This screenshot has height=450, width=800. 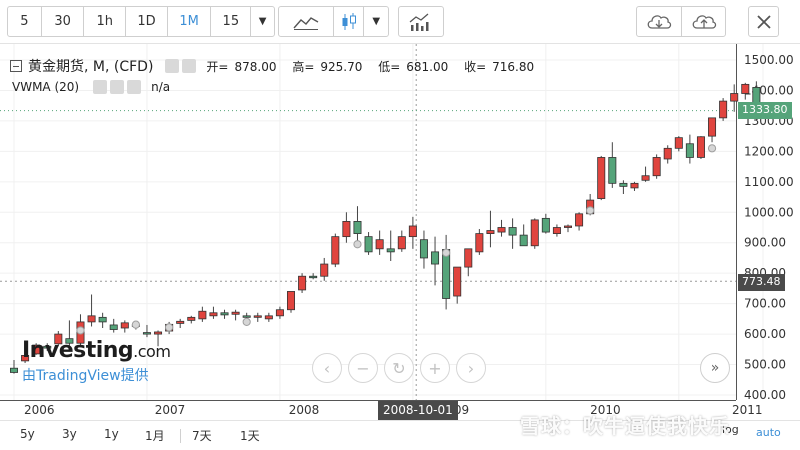 I want to click on interval-1m-button: 1M, so click(x=190, y=21).